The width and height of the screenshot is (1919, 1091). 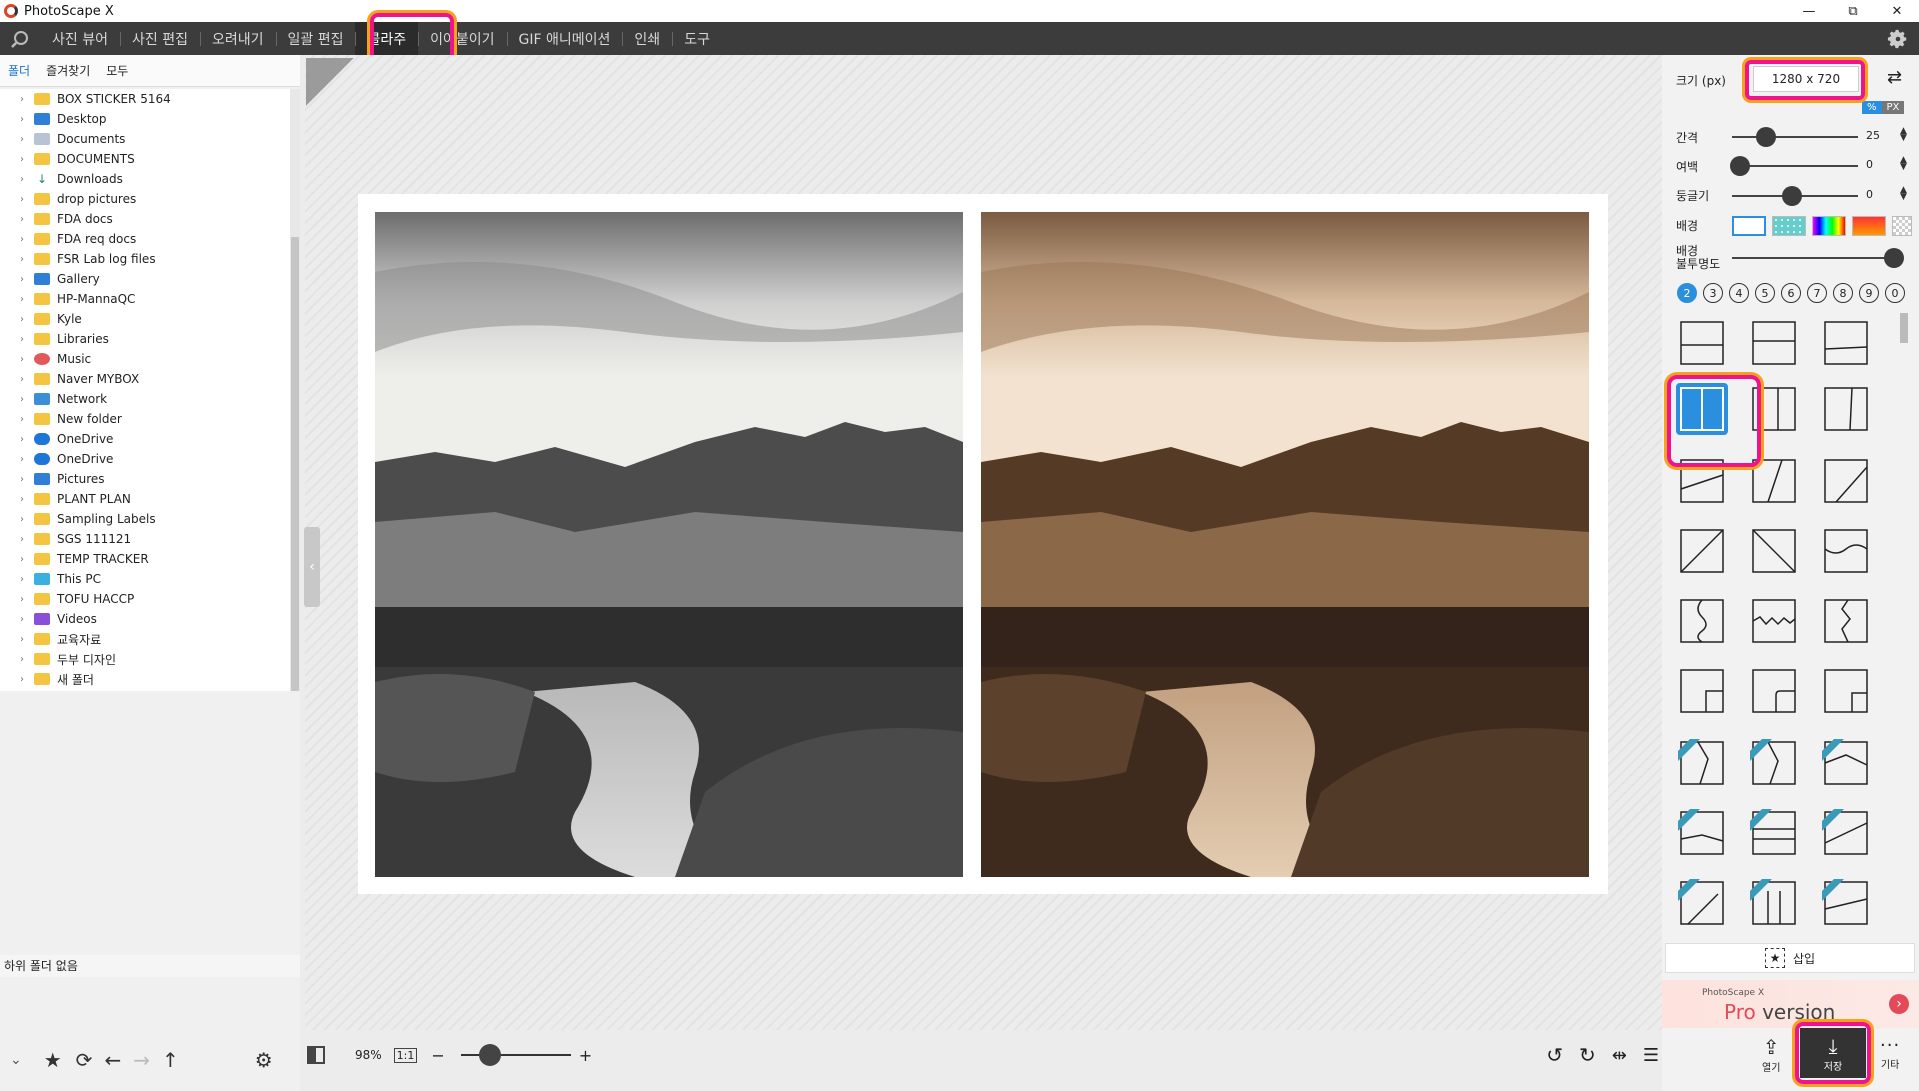 What do you see at coordinates (295, 464) in the screenshot?
I see `tree-scroll-thumb` at bounding box center [295, 464].